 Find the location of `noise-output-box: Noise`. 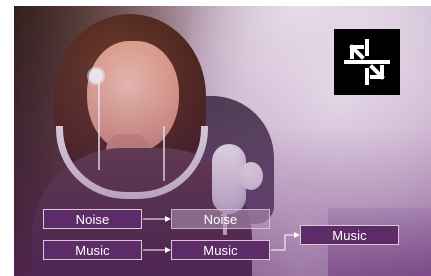

noise-output-box: Noise is located at coordinates (220, 219).